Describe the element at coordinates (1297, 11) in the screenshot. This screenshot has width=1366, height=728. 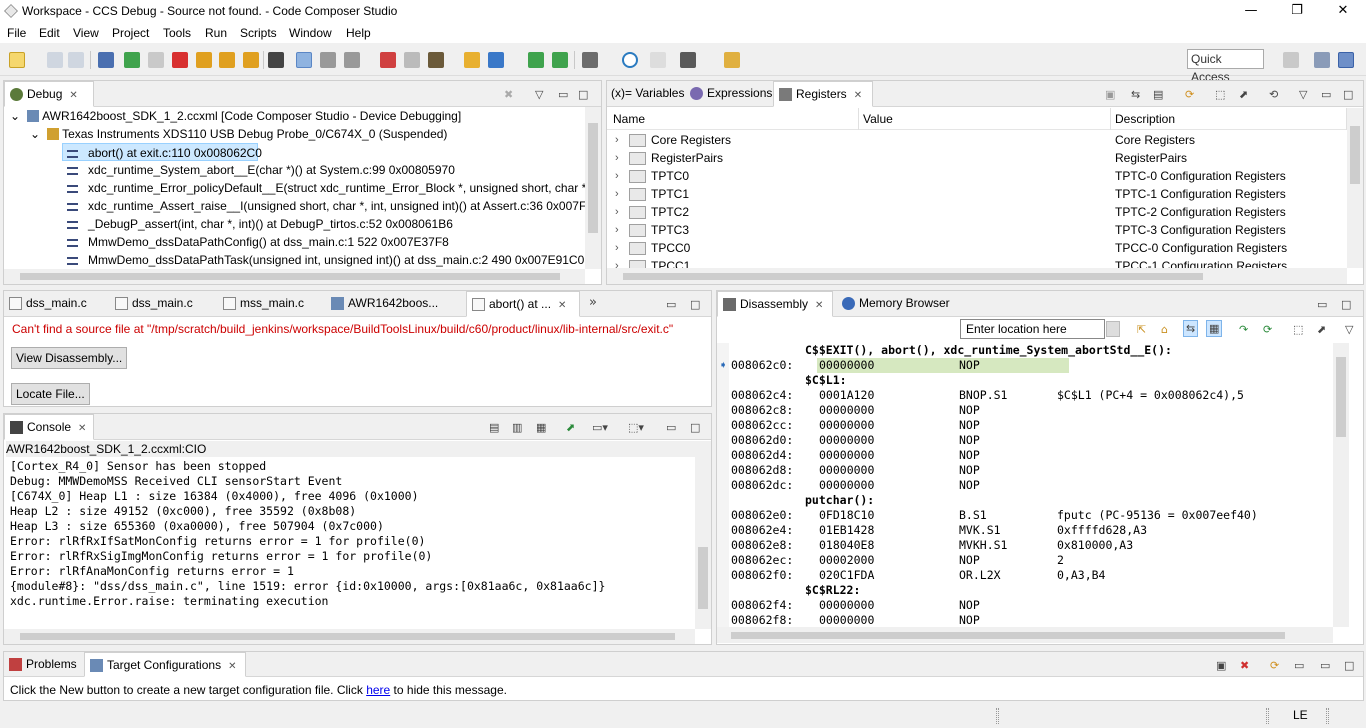
I see `maximize-button: ❐` at that location.